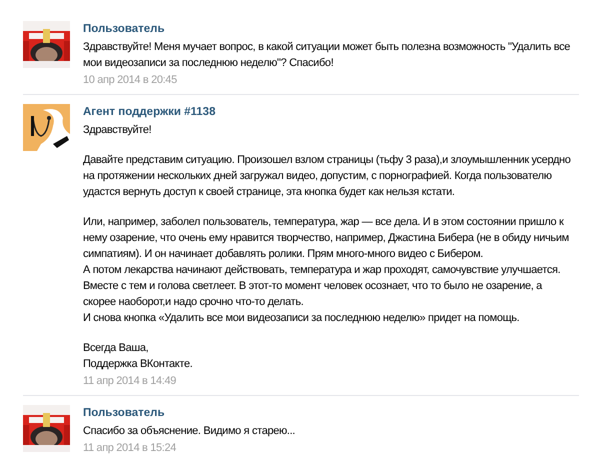 This screenshot has height=471, width=600. Describe the element at coordinates (137, 356) in the screenshot. I see `message-text: Всегда Ваша, Поддержка ВКонтакте.` at that location.